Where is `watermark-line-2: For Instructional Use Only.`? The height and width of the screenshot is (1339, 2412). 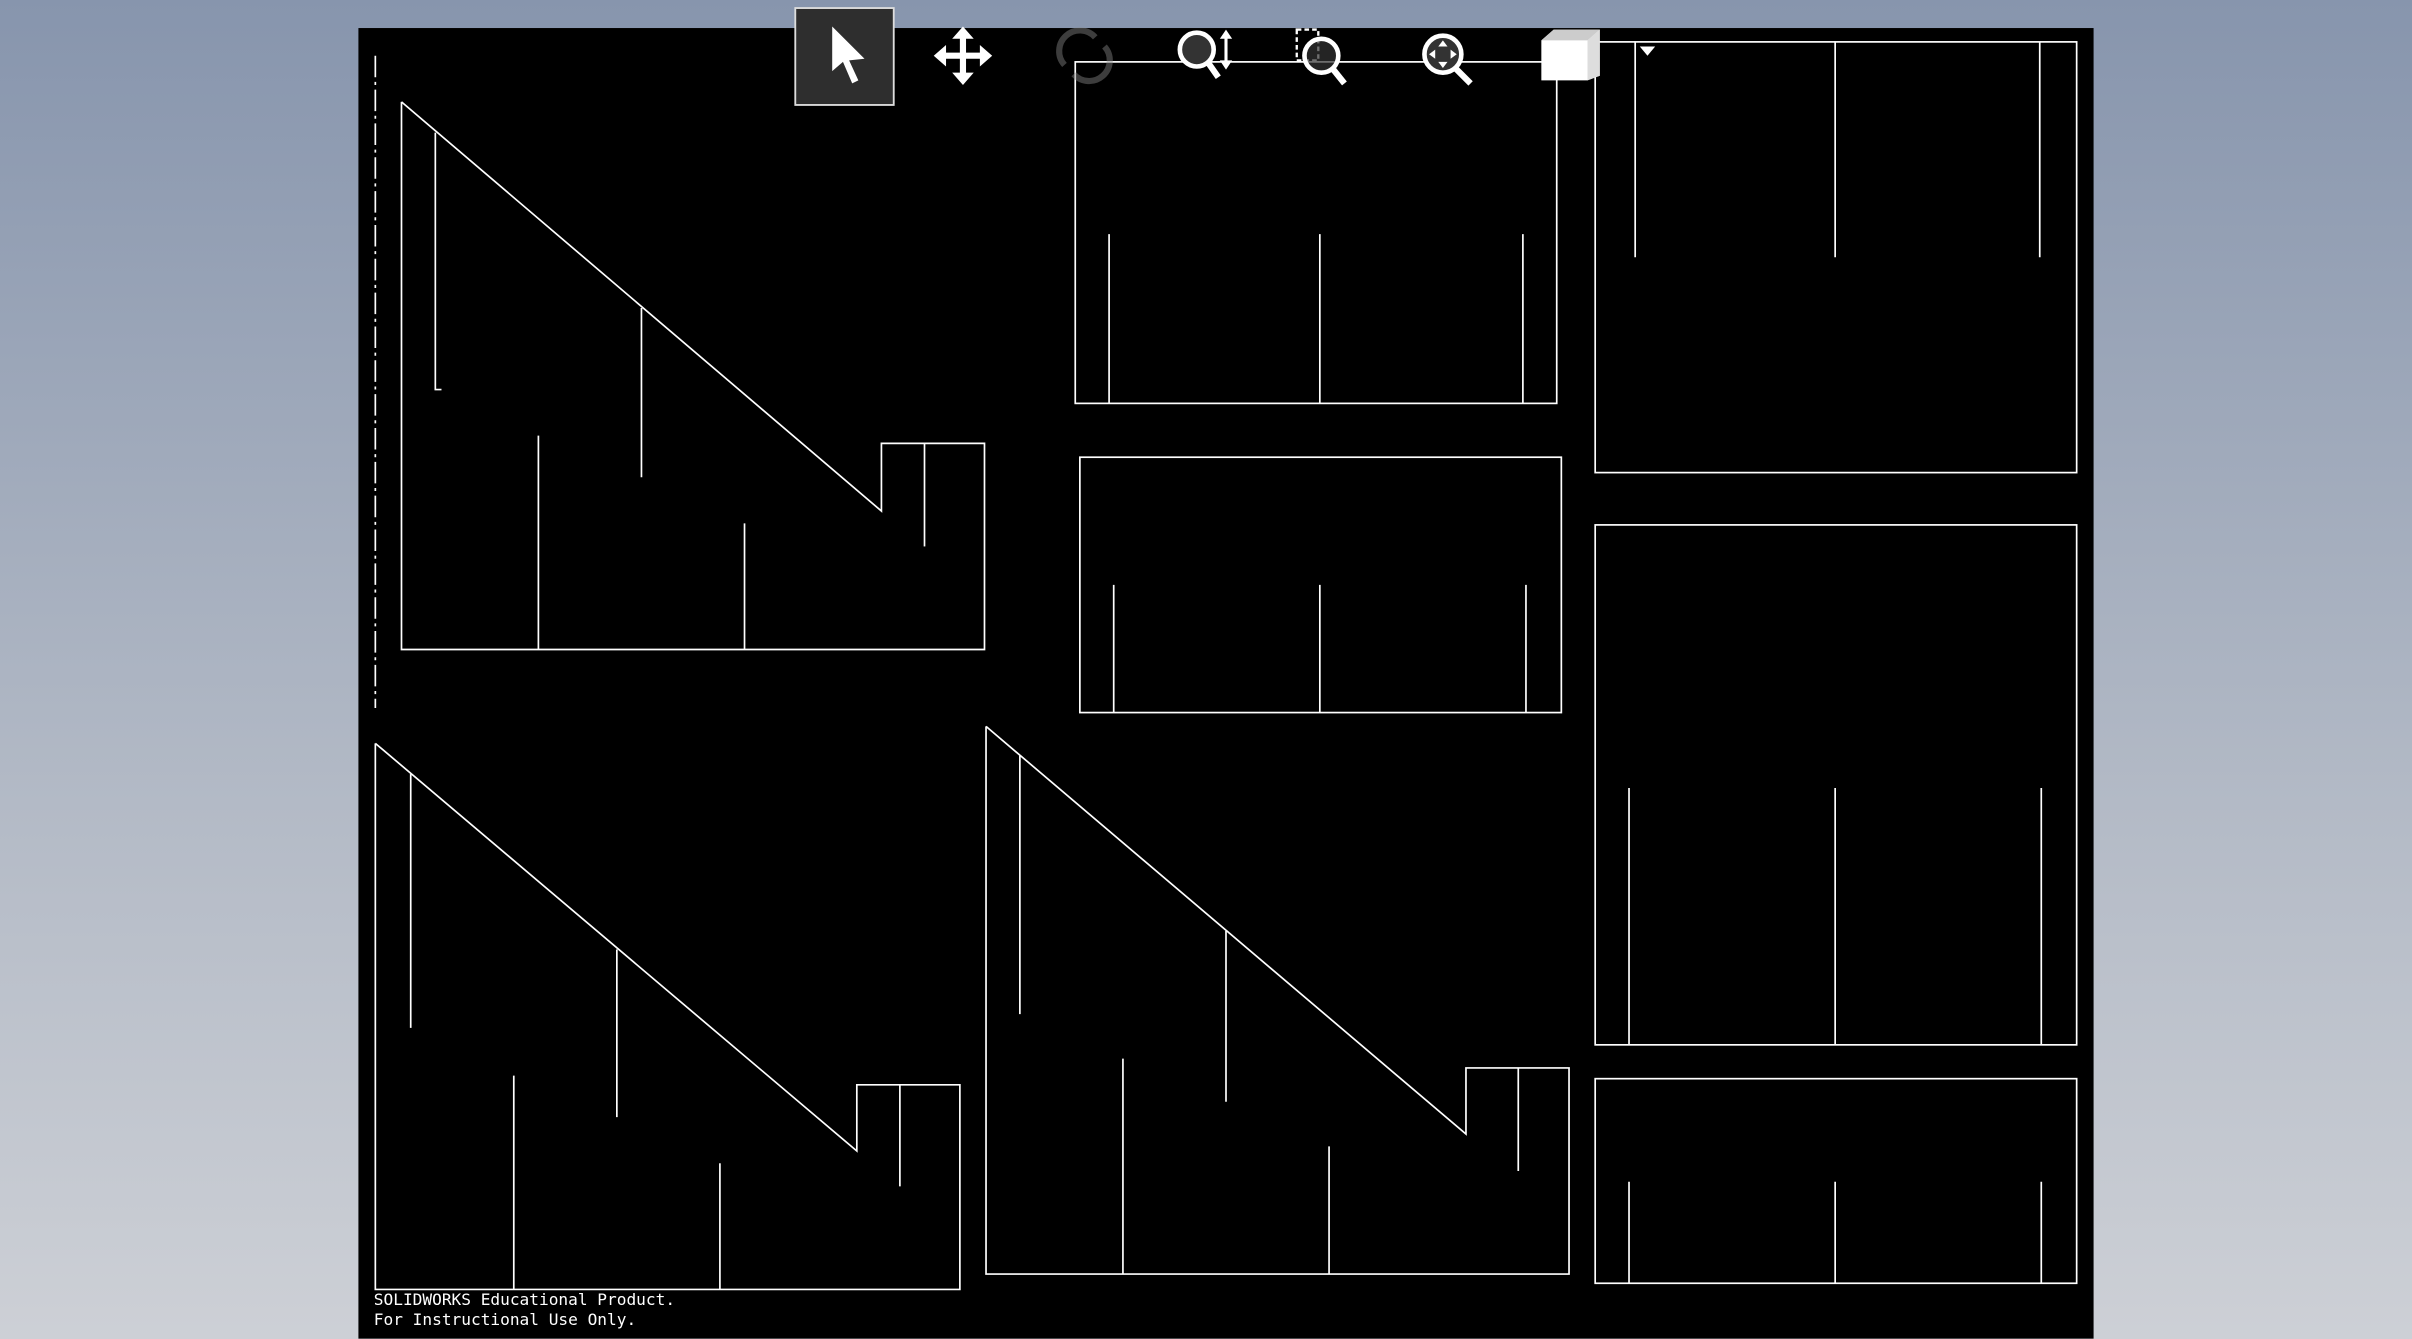 watermark-line-2: For Instructional Use Only. is located at coordinates (505, 1319).